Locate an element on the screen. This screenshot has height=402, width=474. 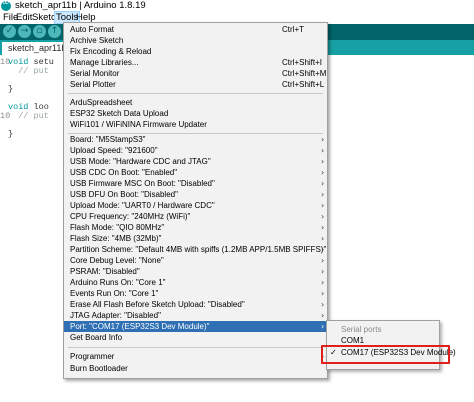
tab-sketch: sketch_apr11b is located at coordinates (37, 48).